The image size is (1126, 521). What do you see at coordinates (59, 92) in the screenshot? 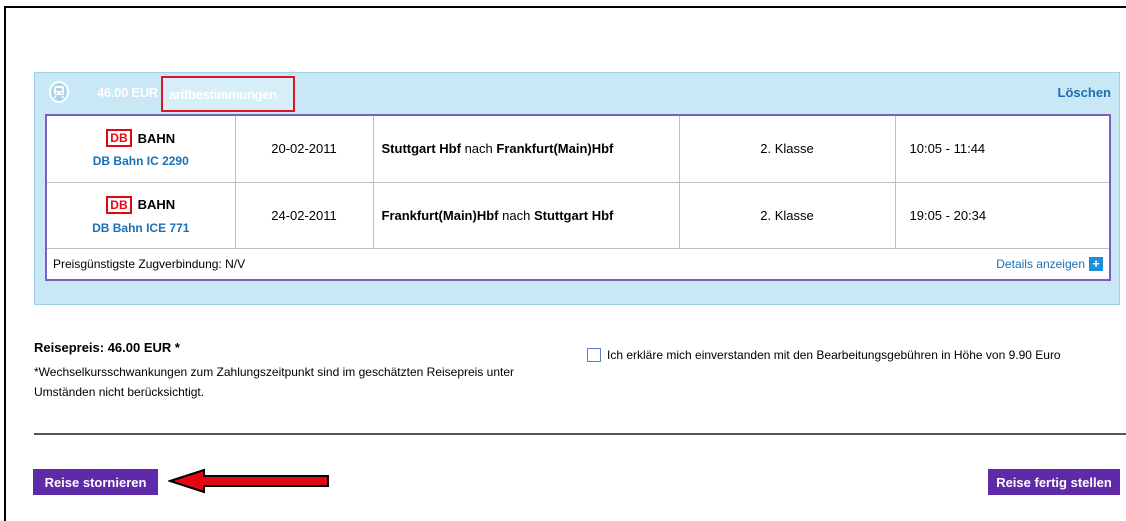
I see `train-icon` at bounding box center [59, 92].